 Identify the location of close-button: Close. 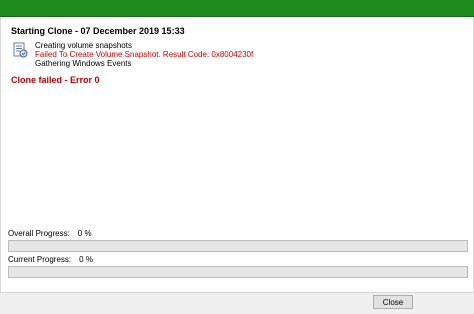
(393, 302).